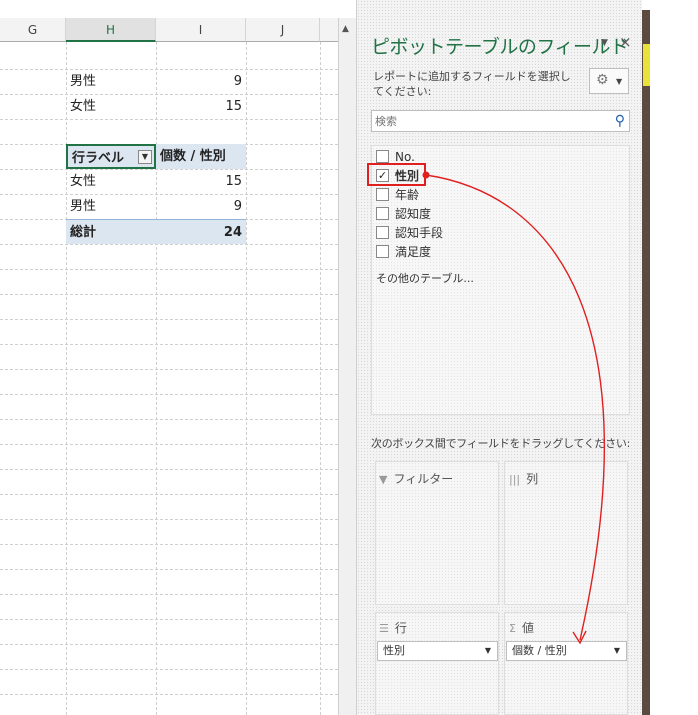 Image resolution: width=698 pixels, height=715 pixels. I want to click on columns-area-header: ||| 列, so click(523, 478).